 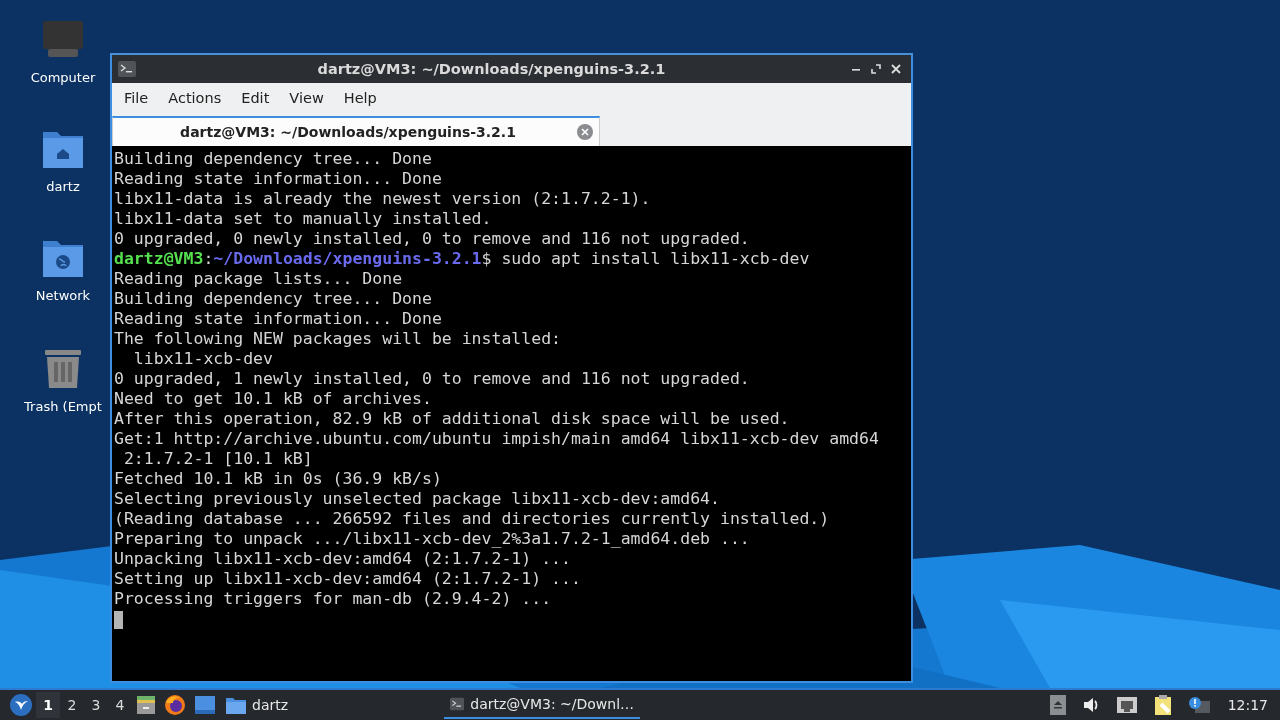 I want to click on menu-item: File, so click(x=136, y=98).